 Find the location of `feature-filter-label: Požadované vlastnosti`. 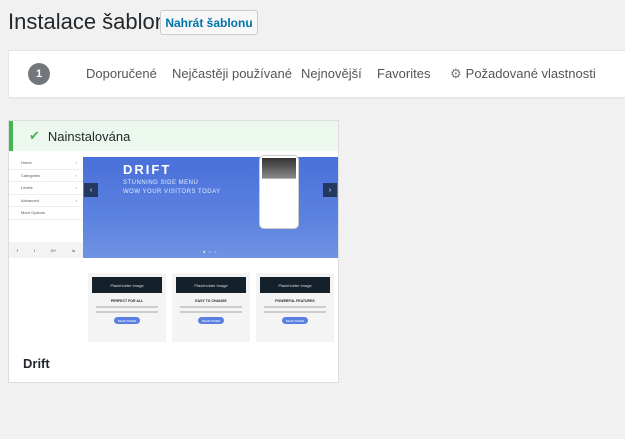

feature-filter-label: Požadované vlastnosti is located at coordinates (530, 73).